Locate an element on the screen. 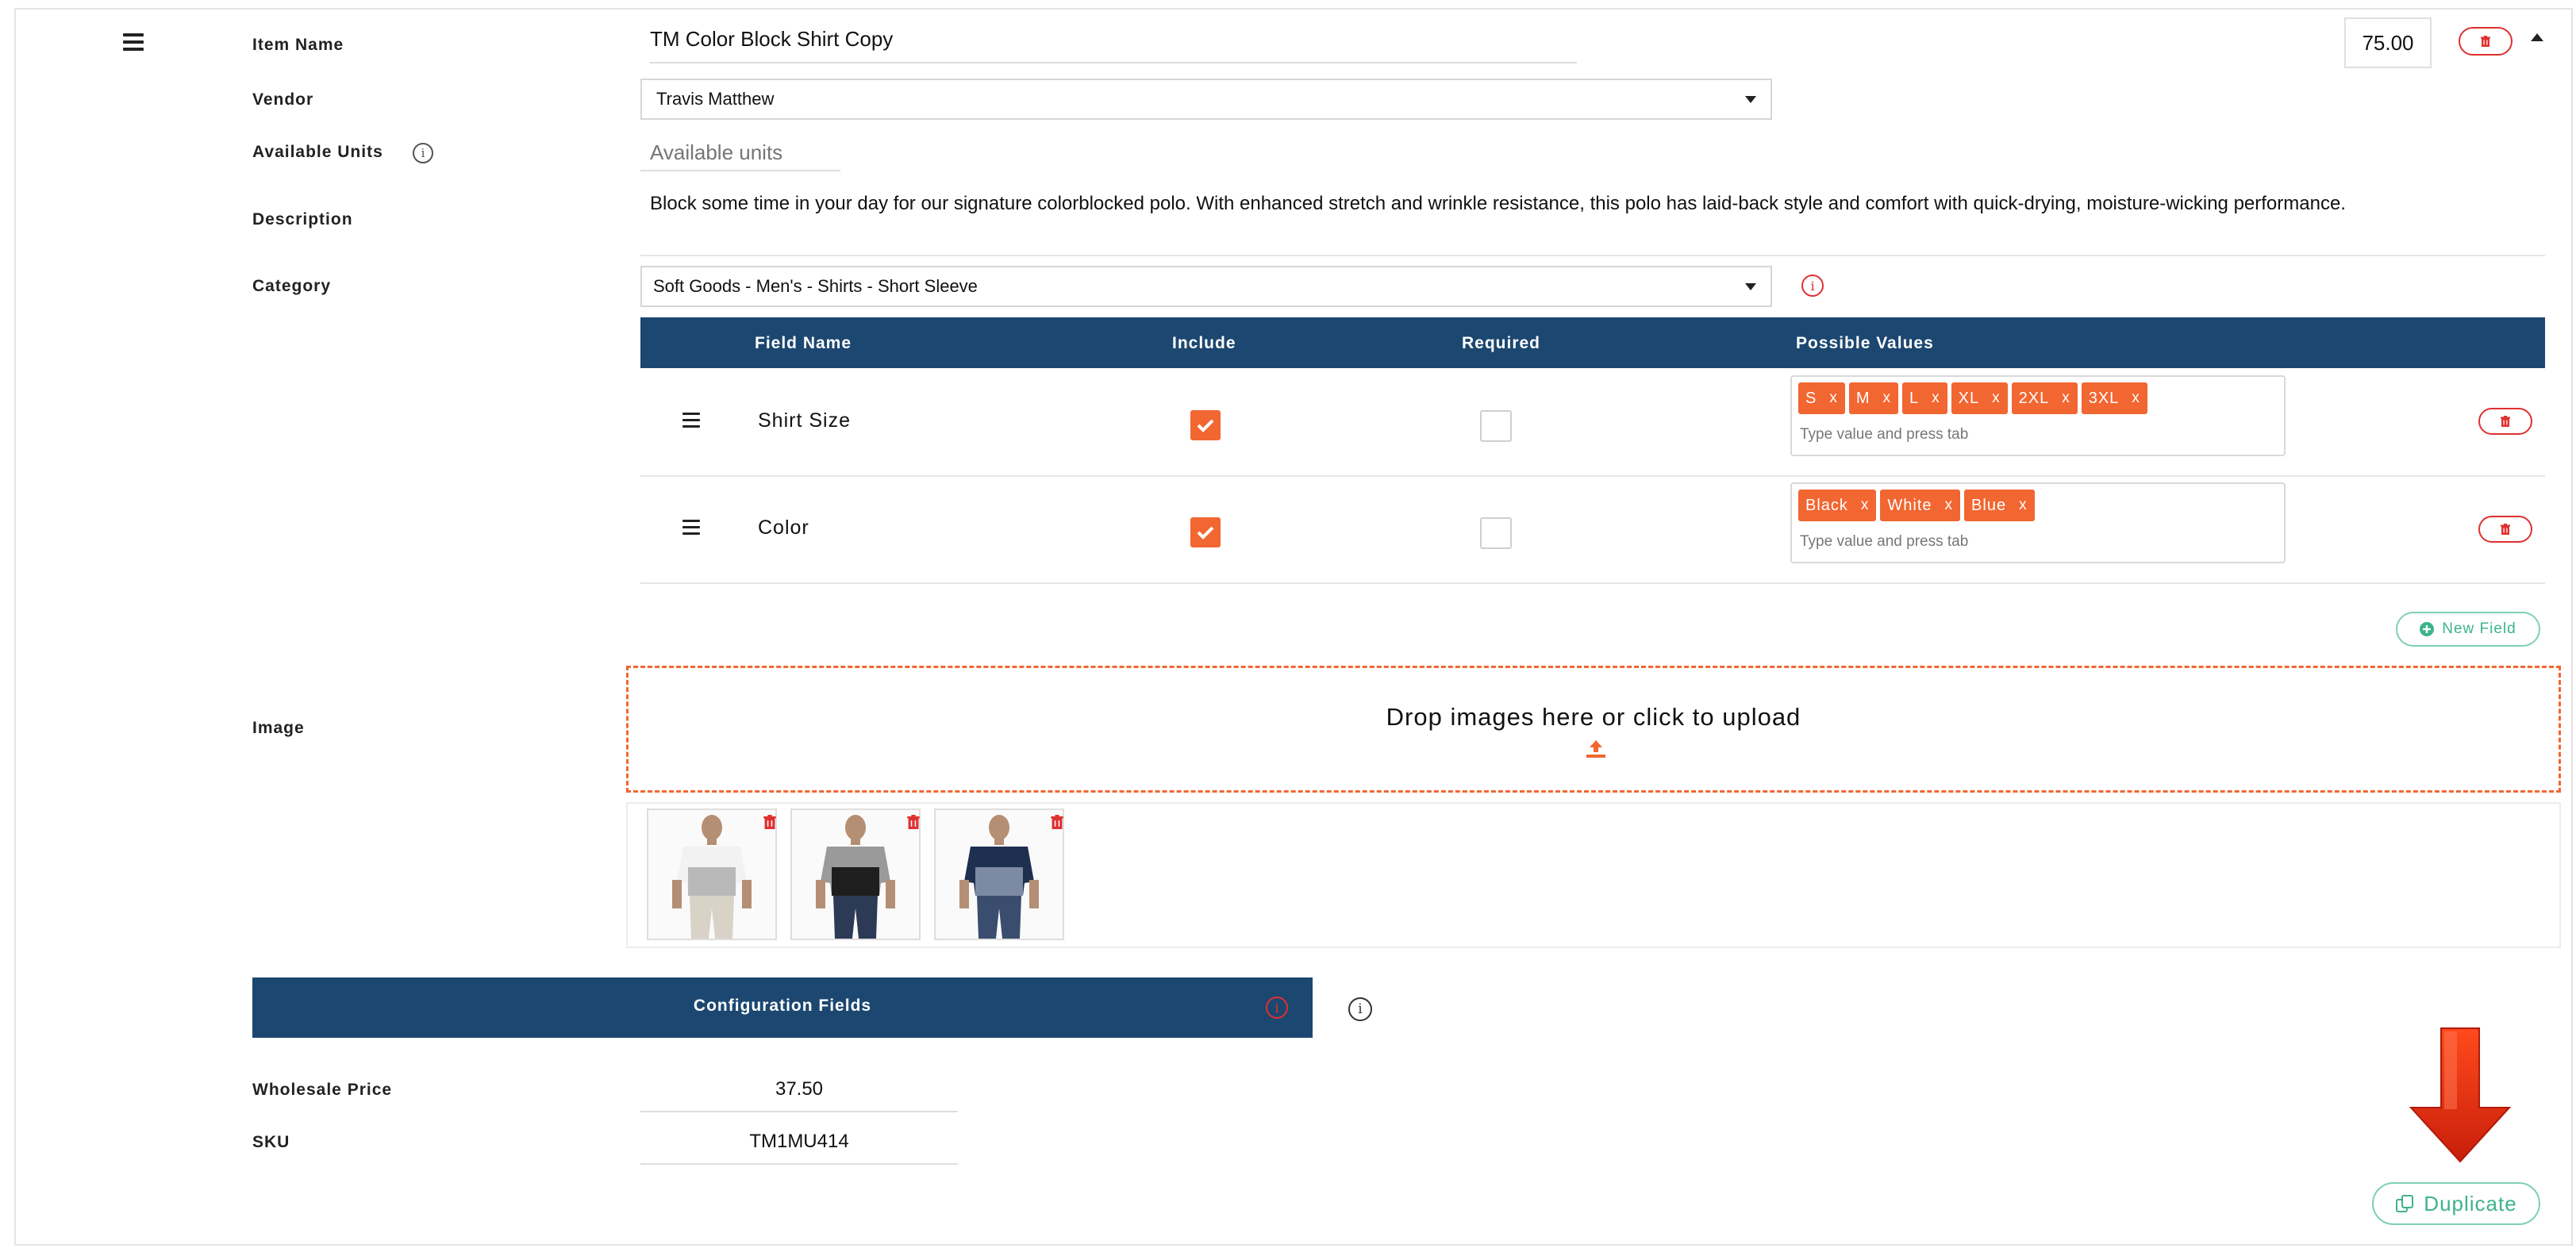 Image resolution: width=2576 pixels, height=1252 pixels. include-header: Include is located at coordinates (1204, 343).